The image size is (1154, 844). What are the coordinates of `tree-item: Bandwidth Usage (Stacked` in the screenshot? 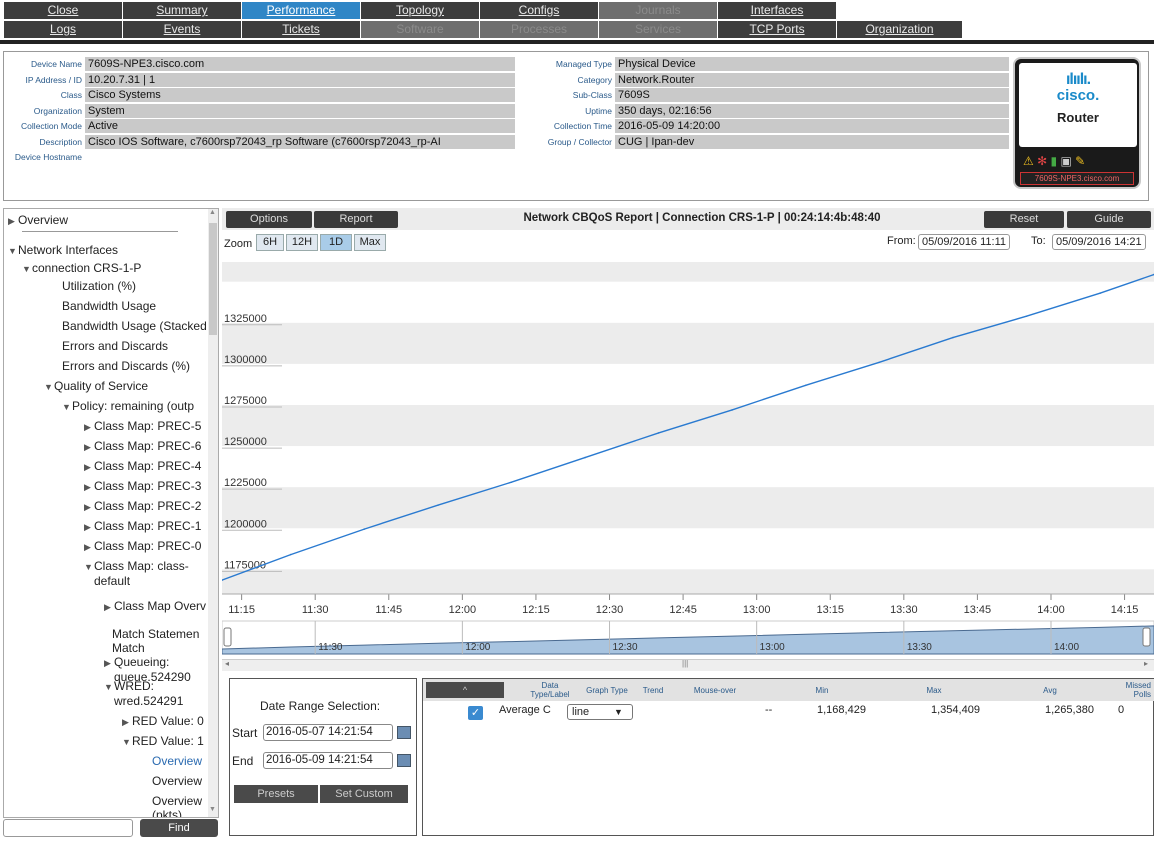 It's located at (134, 326).